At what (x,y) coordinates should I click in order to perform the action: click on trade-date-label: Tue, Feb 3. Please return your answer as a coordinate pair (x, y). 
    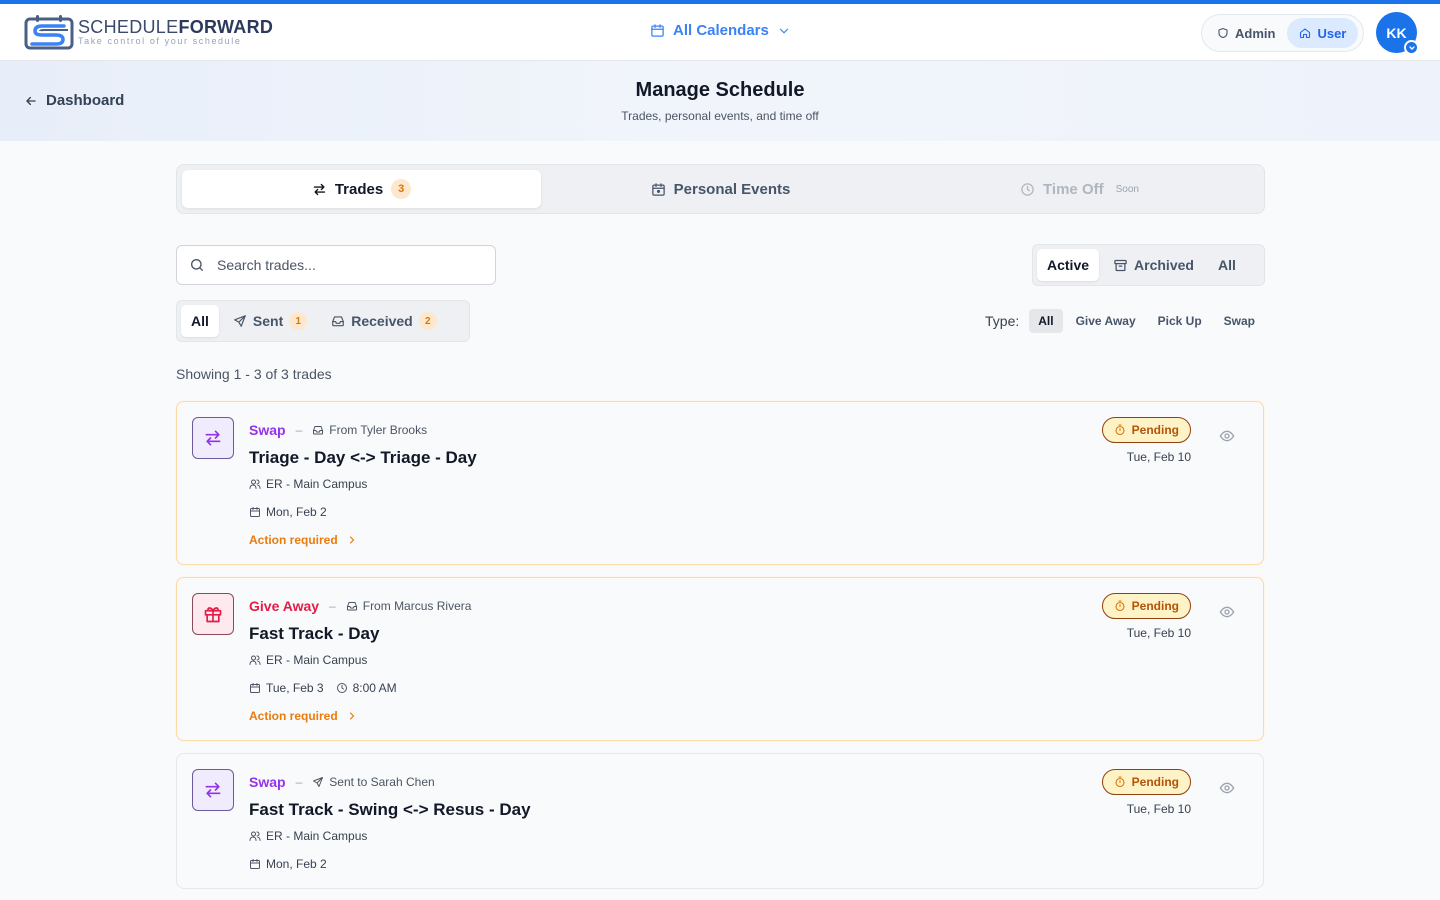
    Looking at the image, I should click on (295, 688).